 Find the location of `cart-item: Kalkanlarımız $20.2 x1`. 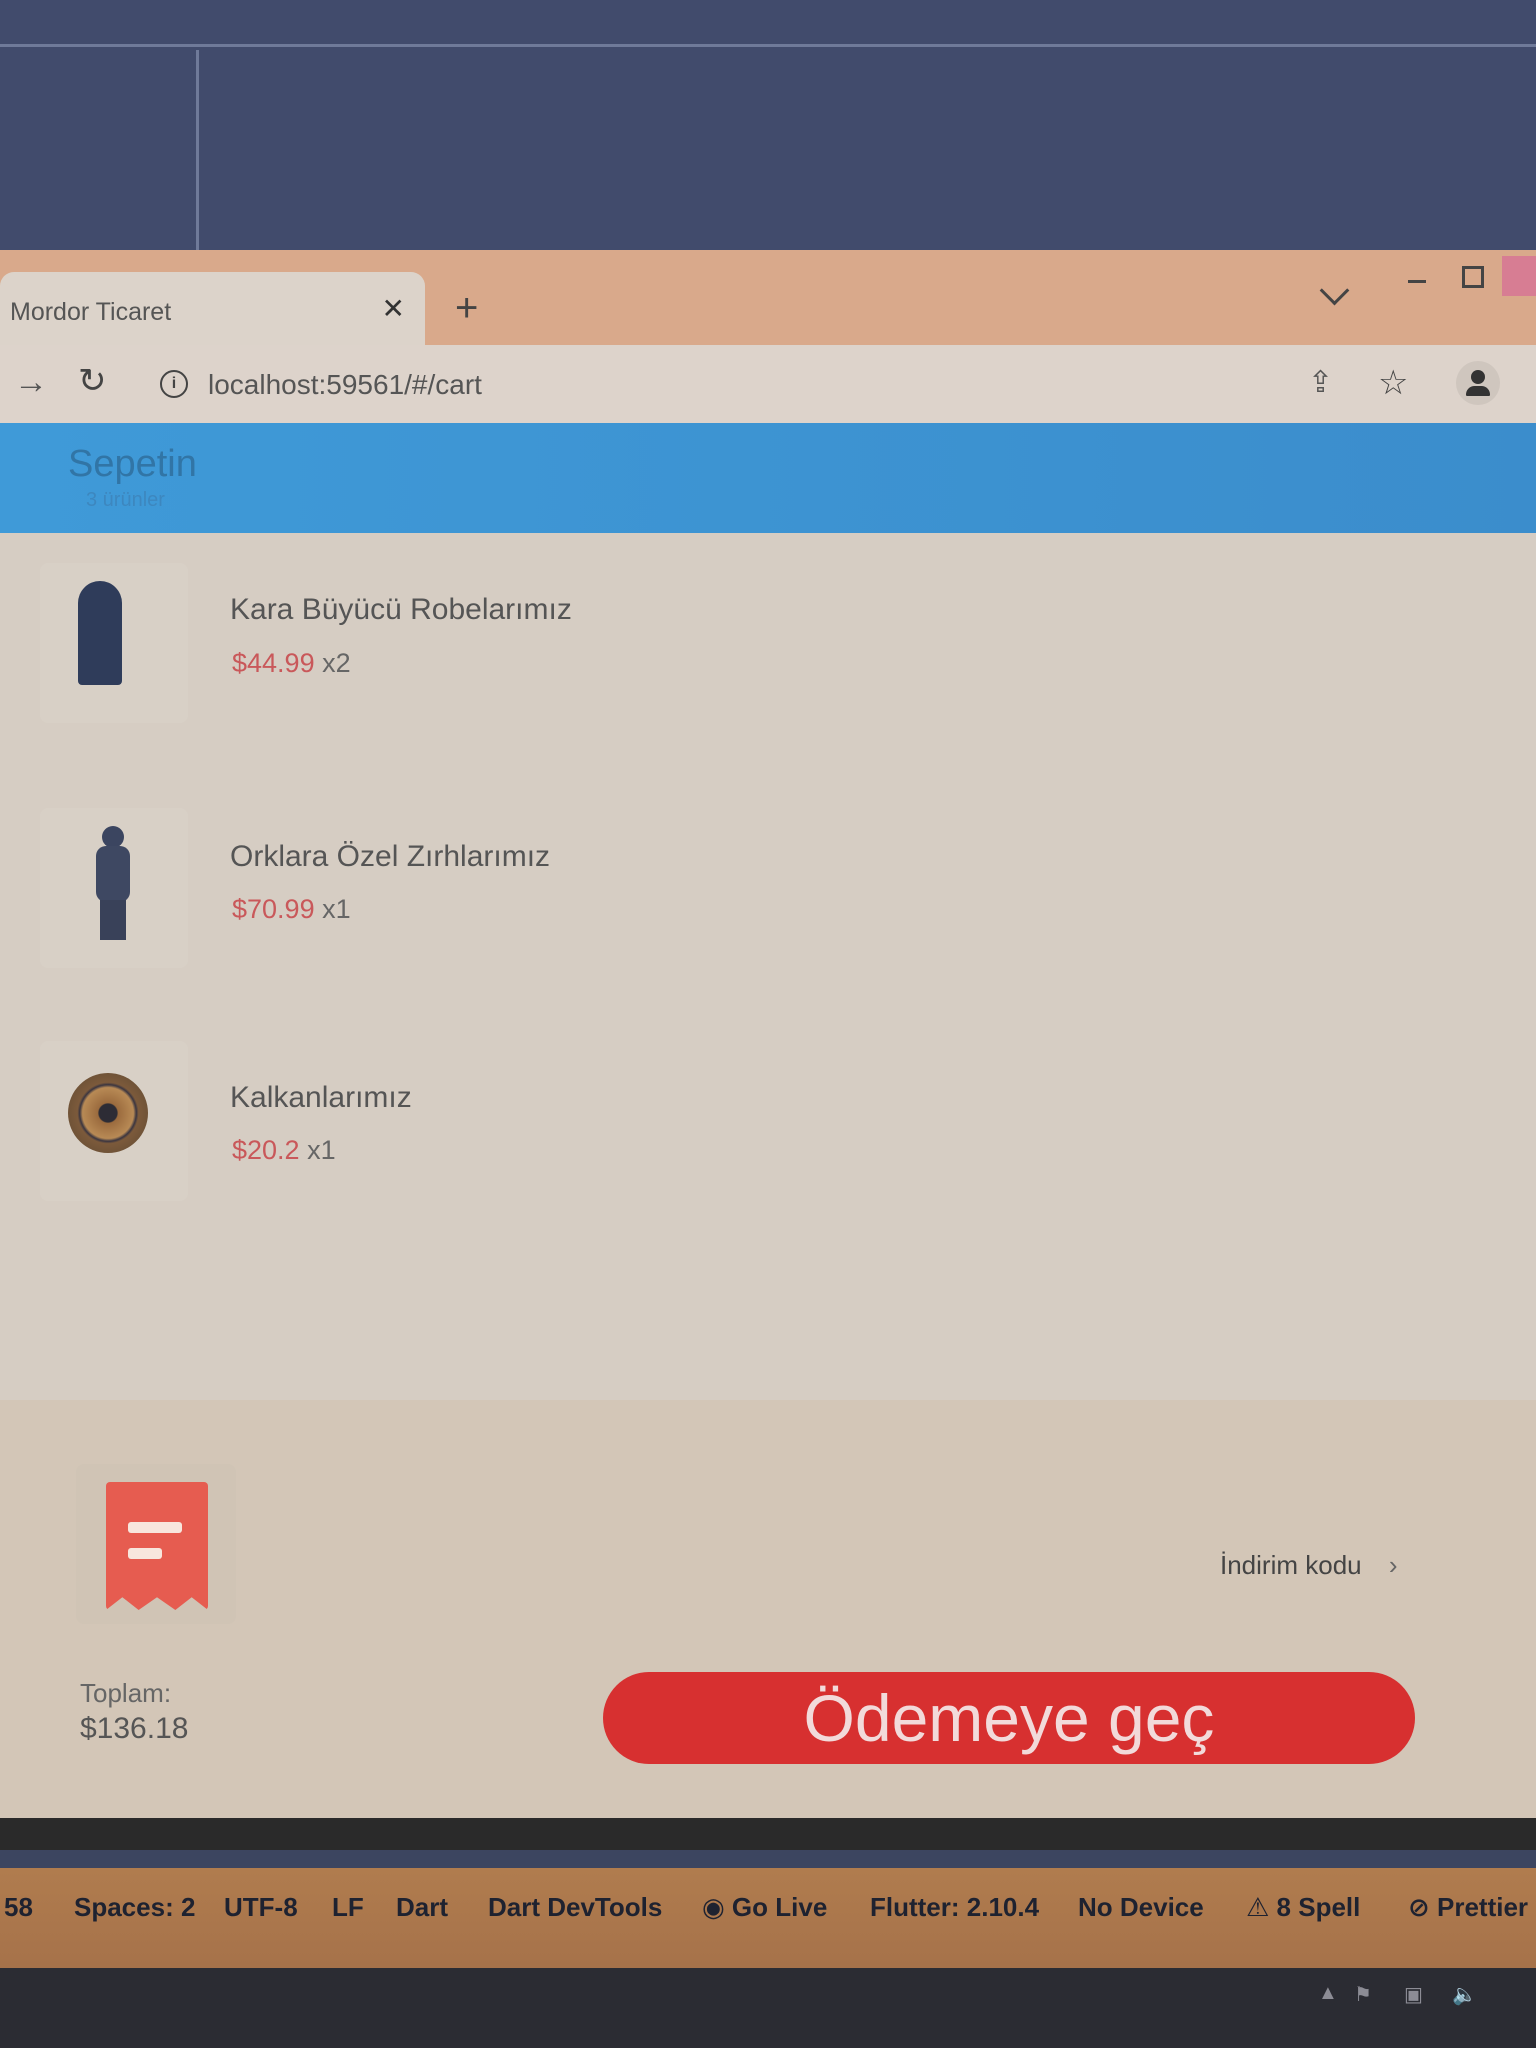

cart-item: Kalkanlarımız $20.2 x1 is located at coordinates (768, 1121).